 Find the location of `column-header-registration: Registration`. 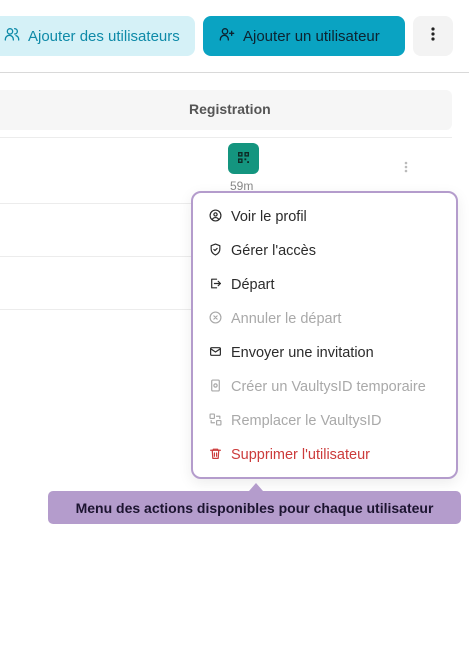

column-header-registration: Registration is located at coordinates (230, 109).